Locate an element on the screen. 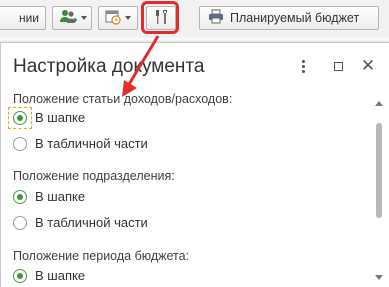 This screenshot has width=389, height=287. vertical-scrollbar is located at coordinates (379, 194).